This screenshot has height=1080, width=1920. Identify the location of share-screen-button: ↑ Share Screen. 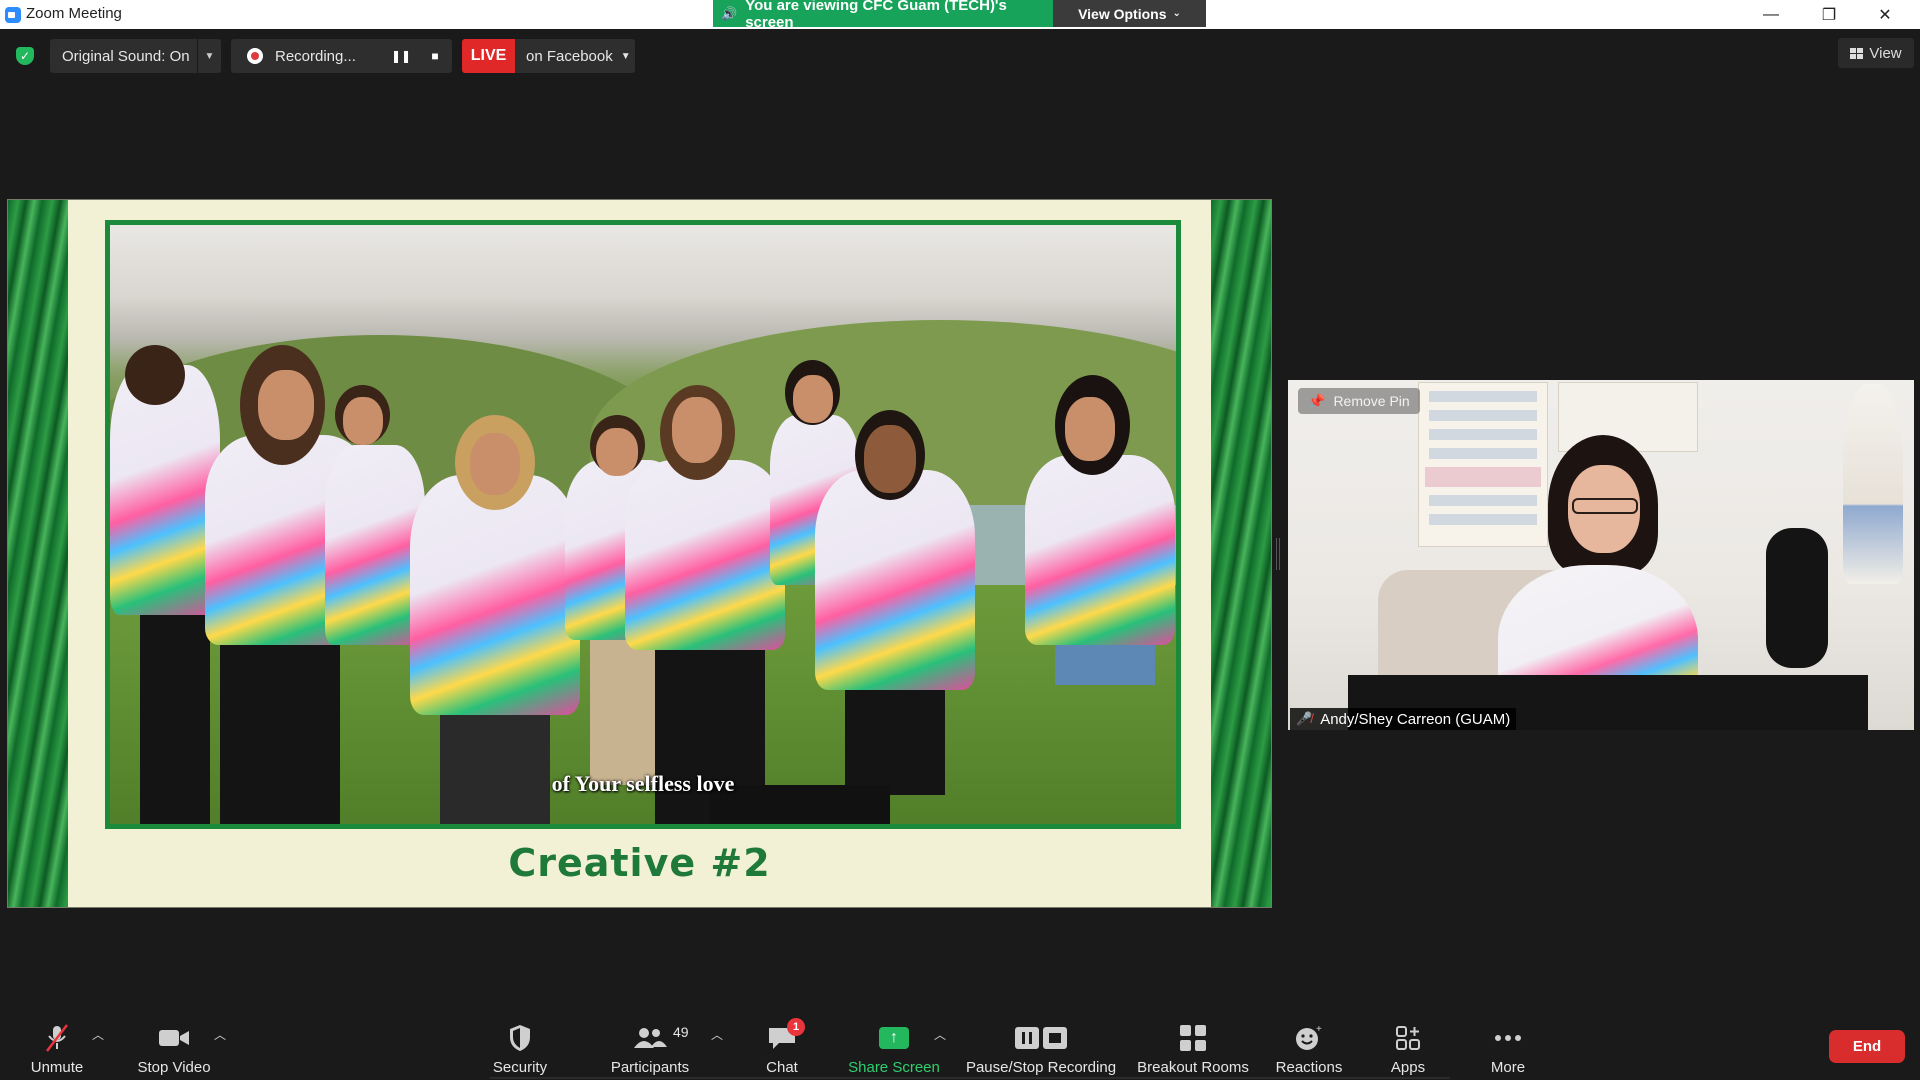
(894, 1048).